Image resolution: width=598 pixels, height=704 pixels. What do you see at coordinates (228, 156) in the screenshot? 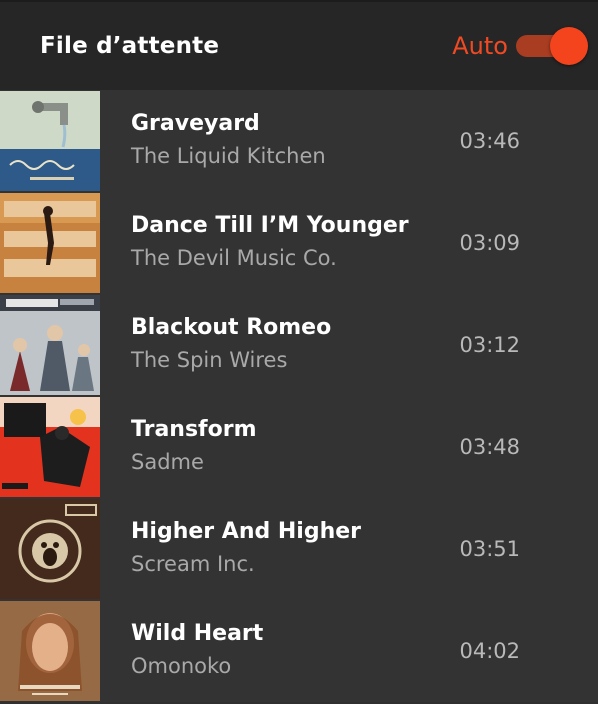
I see `track-artist: The Liquid Kitchen` at bounding box center [228, 156].